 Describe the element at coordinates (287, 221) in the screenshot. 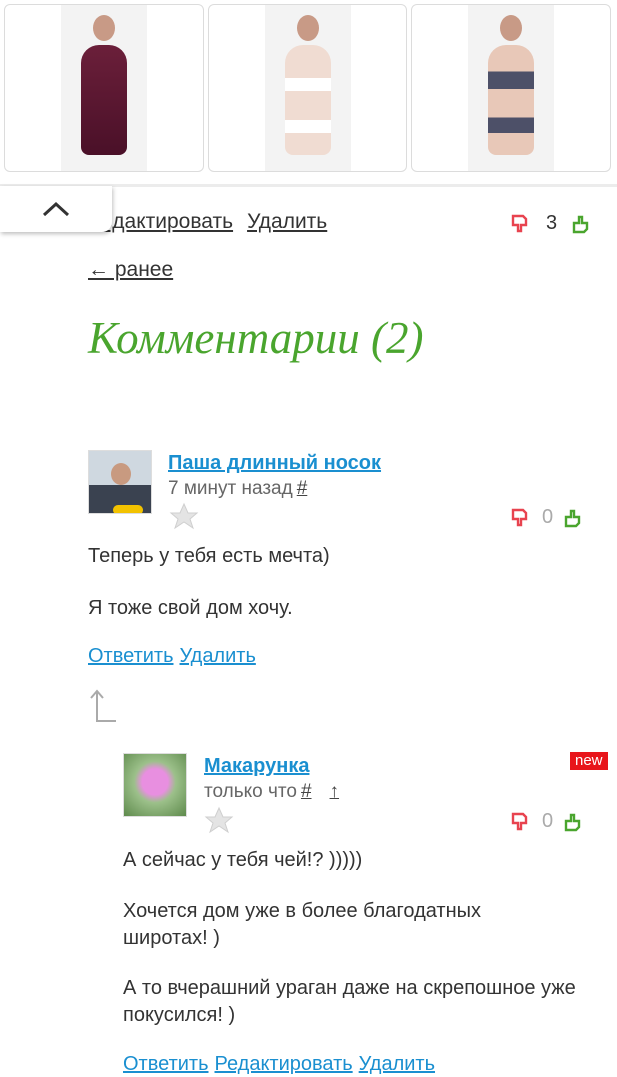

I see `delete-post-link: Удалить` at that location.